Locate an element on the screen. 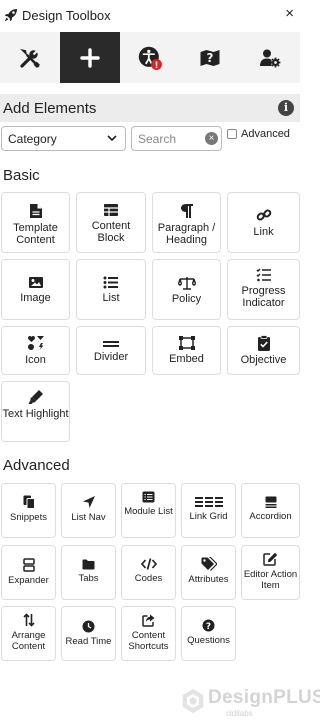  highlighter-icon is located at coordinates (35, 397).